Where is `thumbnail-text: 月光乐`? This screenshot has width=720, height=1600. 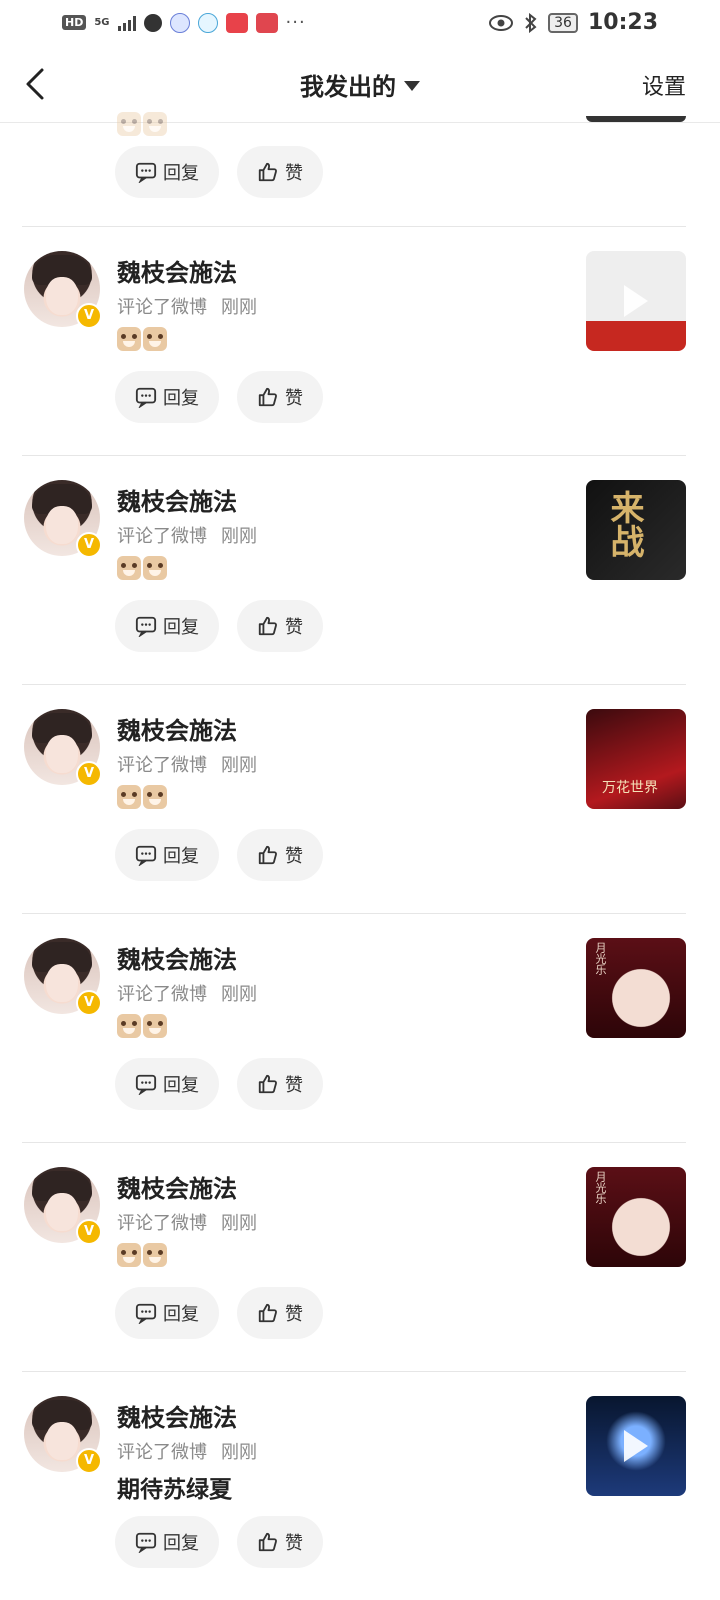 thumbnail-text: 月光乐 is located at coordinates (600, 1187).